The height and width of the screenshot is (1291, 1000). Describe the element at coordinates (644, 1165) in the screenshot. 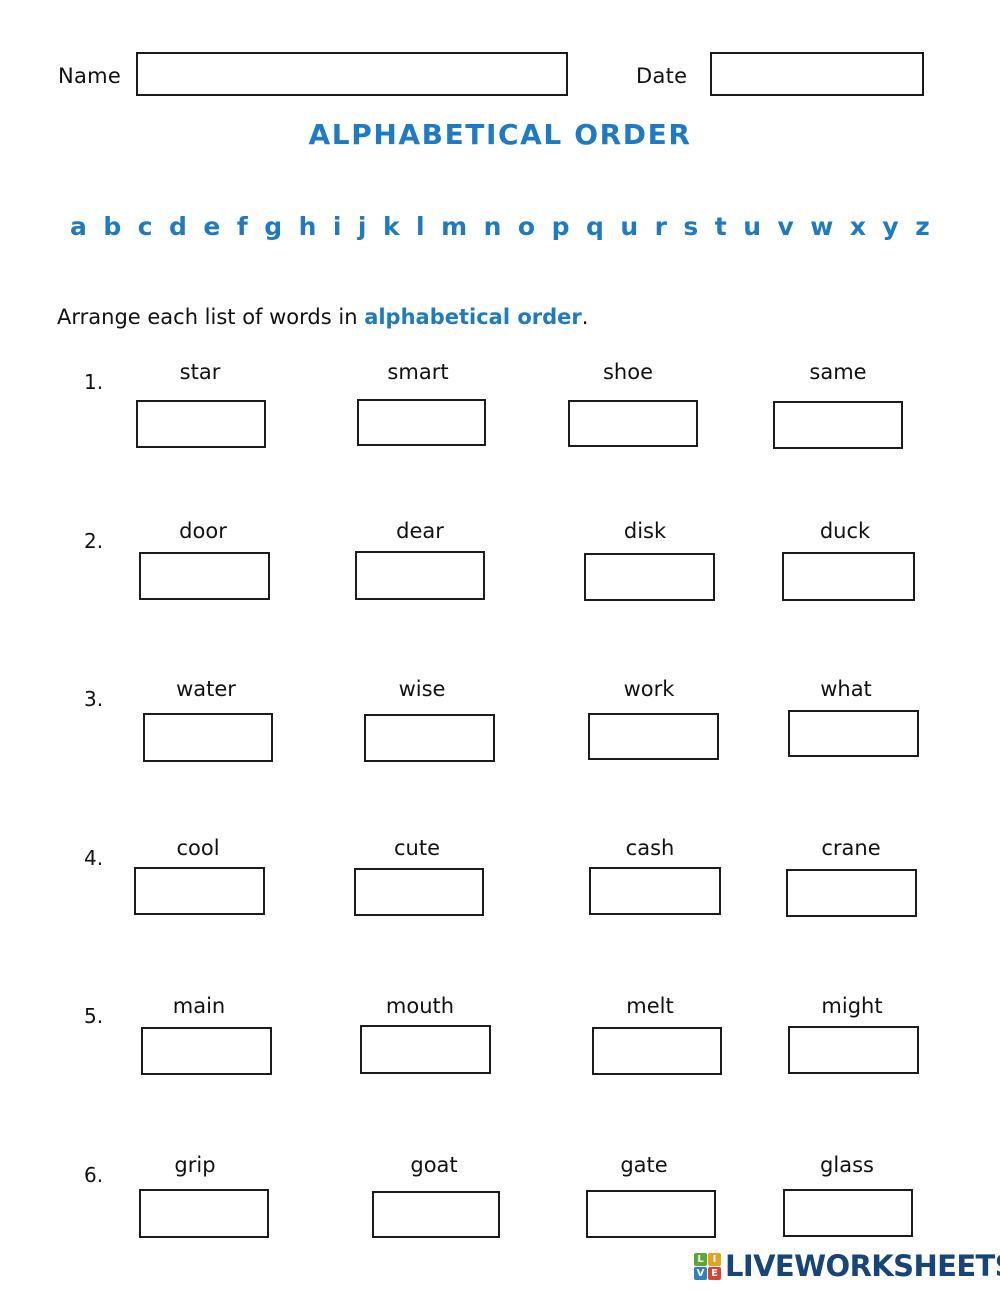

I see `word-prompt: gate` at that location.